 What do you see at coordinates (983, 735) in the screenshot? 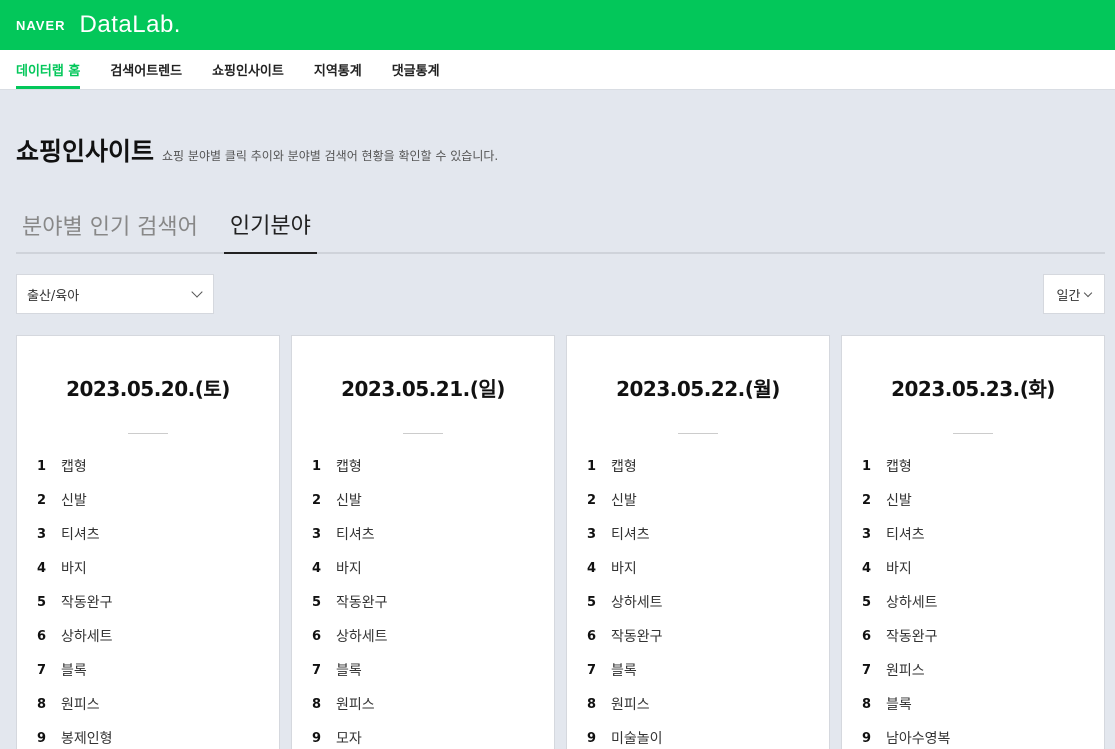
I see `list-item: 9 남아수영복` at bounding box center [983, 735].